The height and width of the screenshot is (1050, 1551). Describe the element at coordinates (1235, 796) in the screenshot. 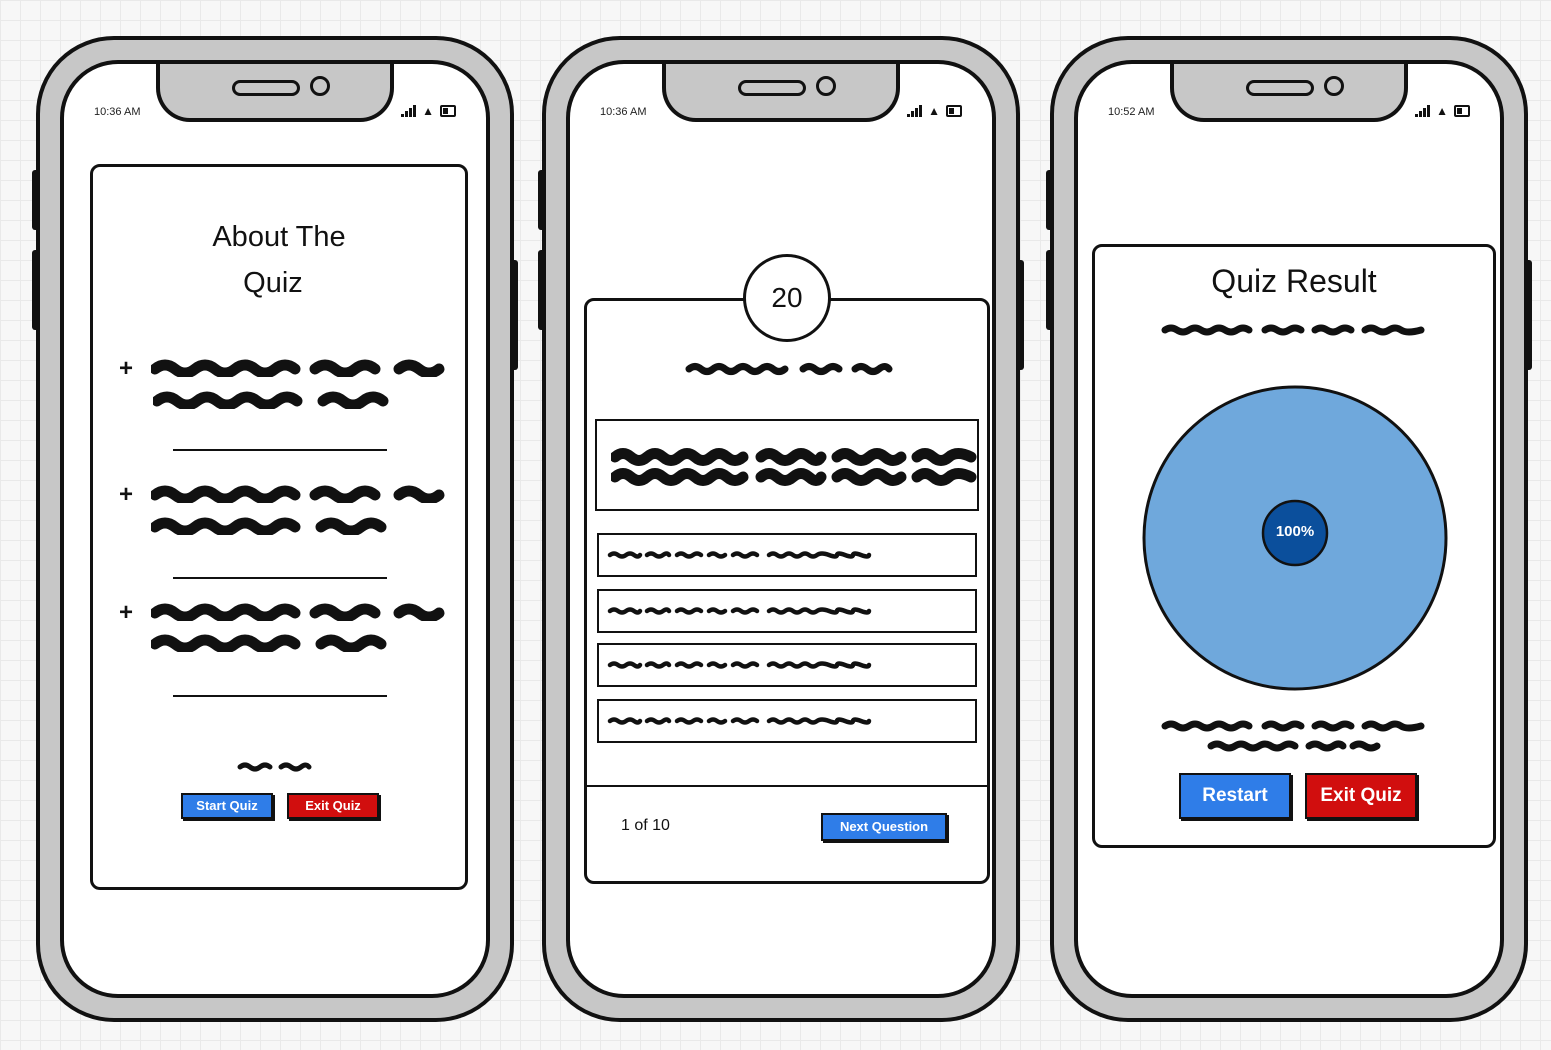

I see `restart-button: Restart` at that location.